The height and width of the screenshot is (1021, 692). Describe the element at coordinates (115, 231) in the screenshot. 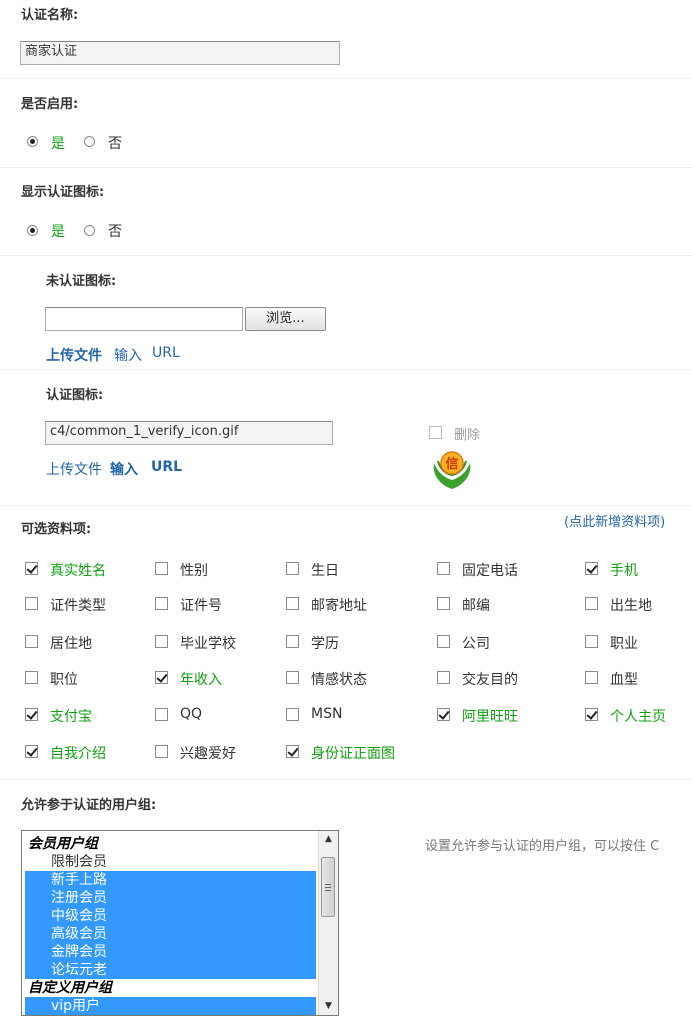

I see `show-icon-no-label: 否` at that location.